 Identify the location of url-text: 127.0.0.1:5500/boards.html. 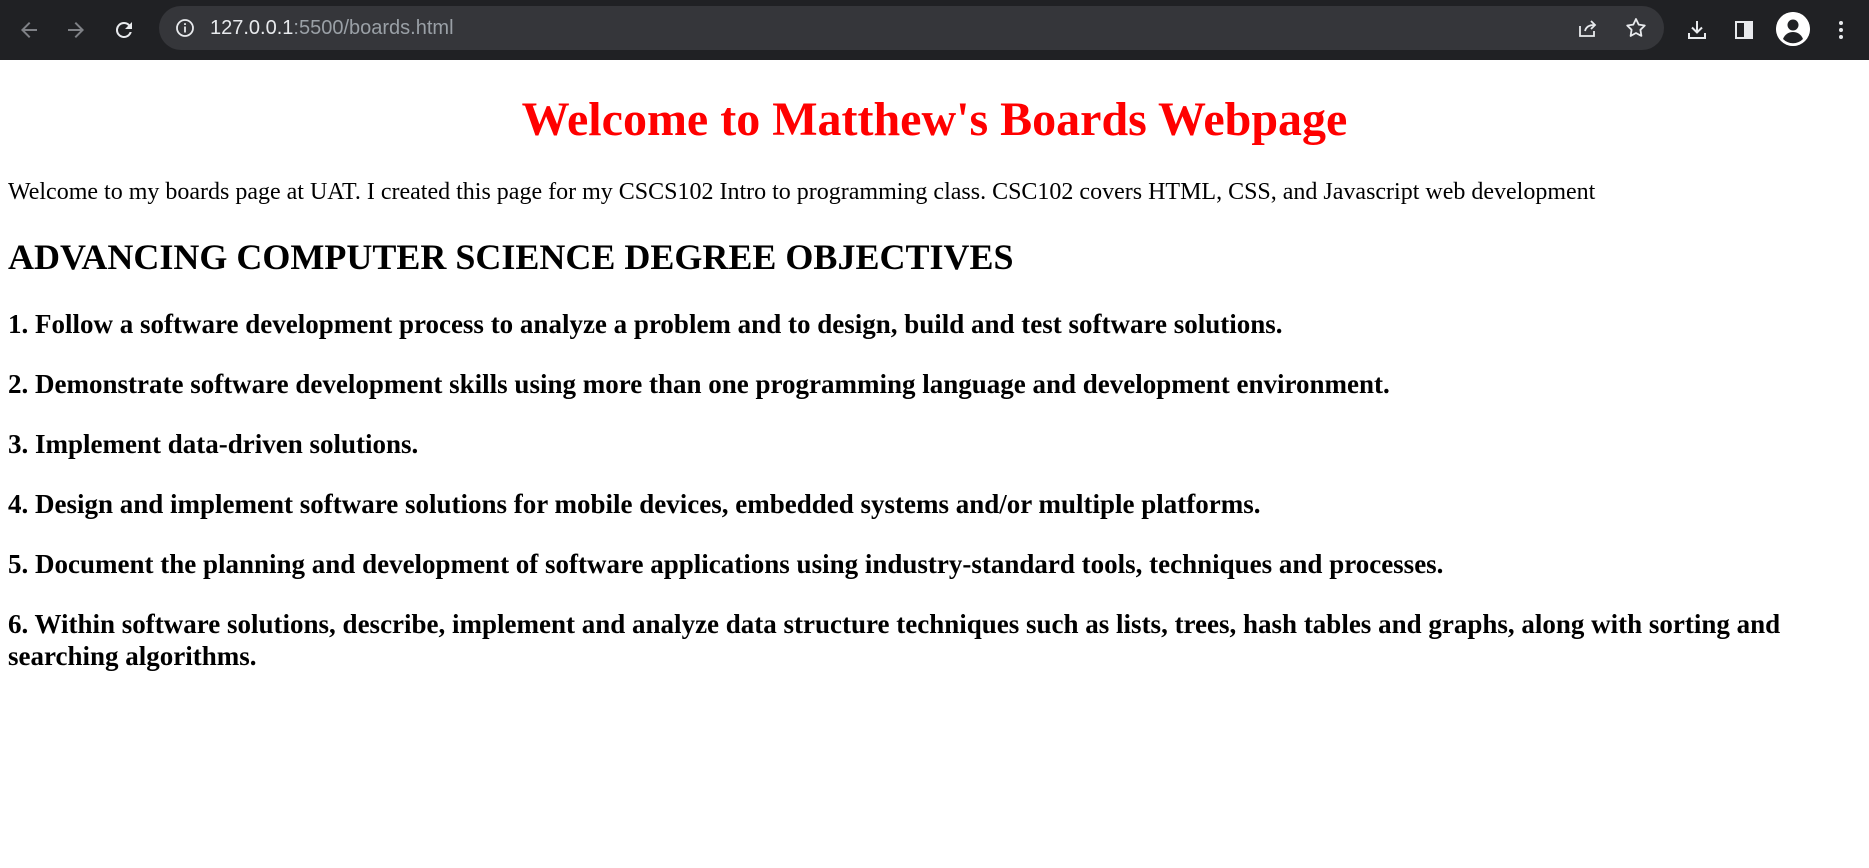
(332, 28).